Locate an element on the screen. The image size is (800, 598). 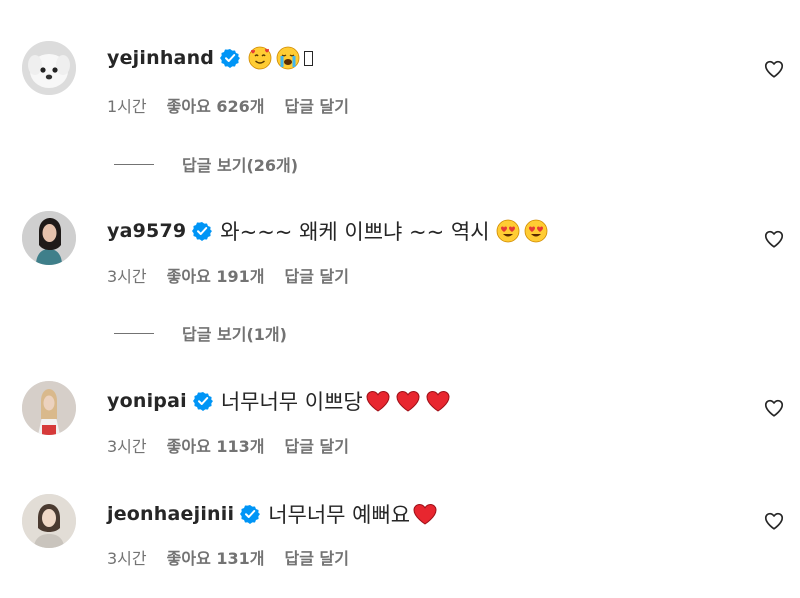
comment-text: 너무너무 이쁘당 is located at coordinates (291, 402).